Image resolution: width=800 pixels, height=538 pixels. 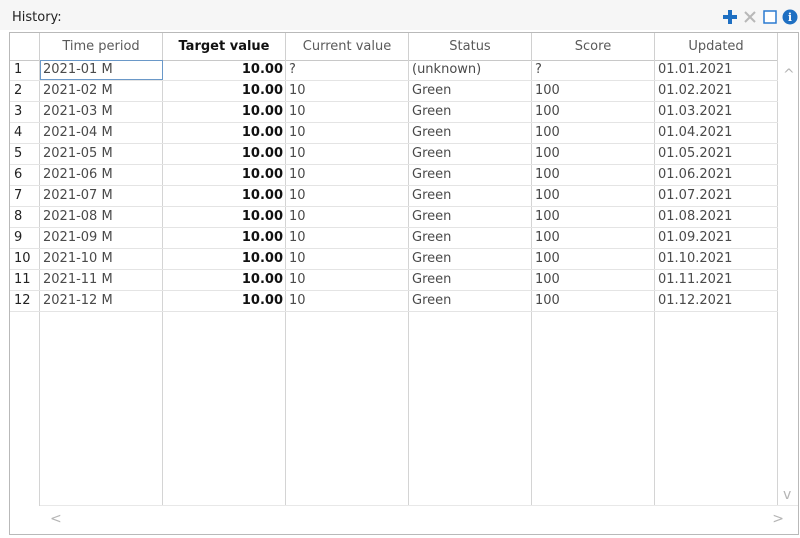 I want to click on scroll-up-icon: ^, so click(x=789, y=75).